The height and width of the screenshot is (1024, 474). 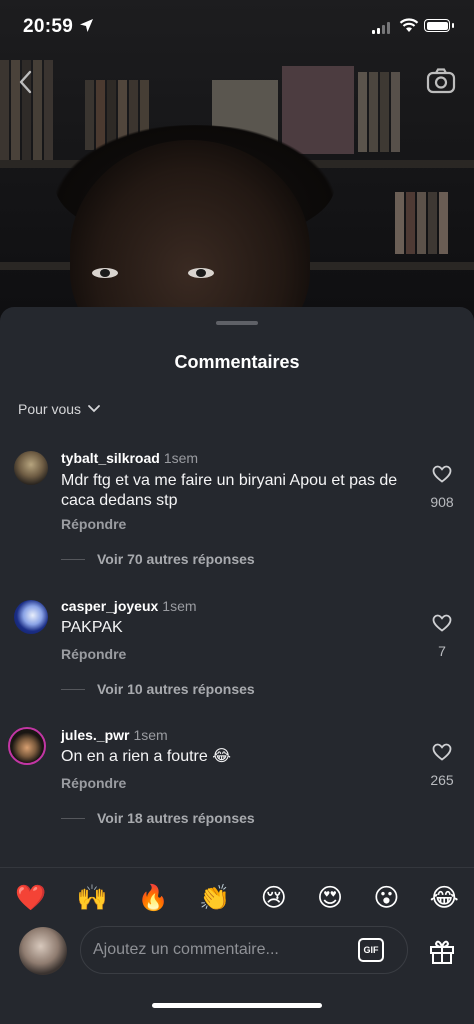 I want to click on sheet-title: Commentaires, so click(x=237, y=362).